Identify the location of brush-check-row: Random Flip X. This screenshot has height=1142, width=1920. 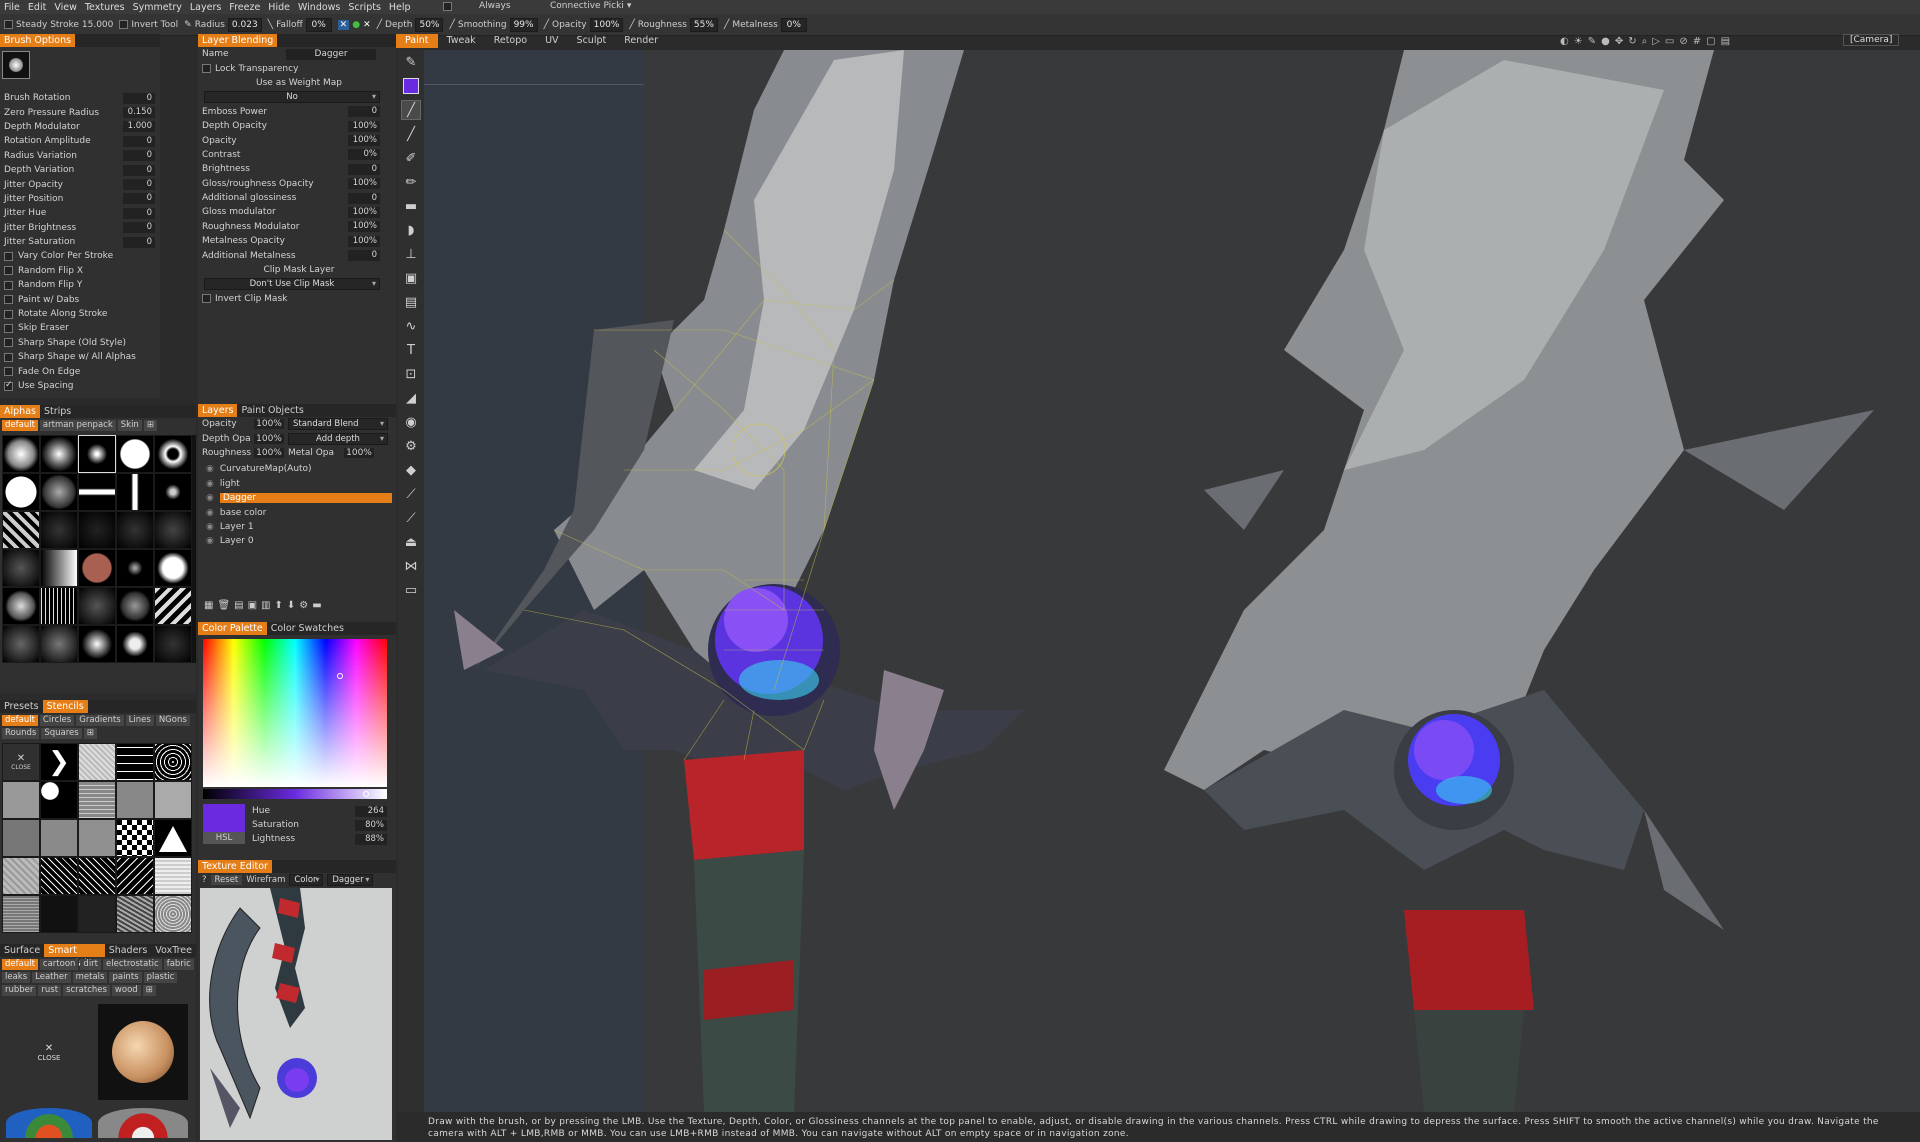
(80, 271).